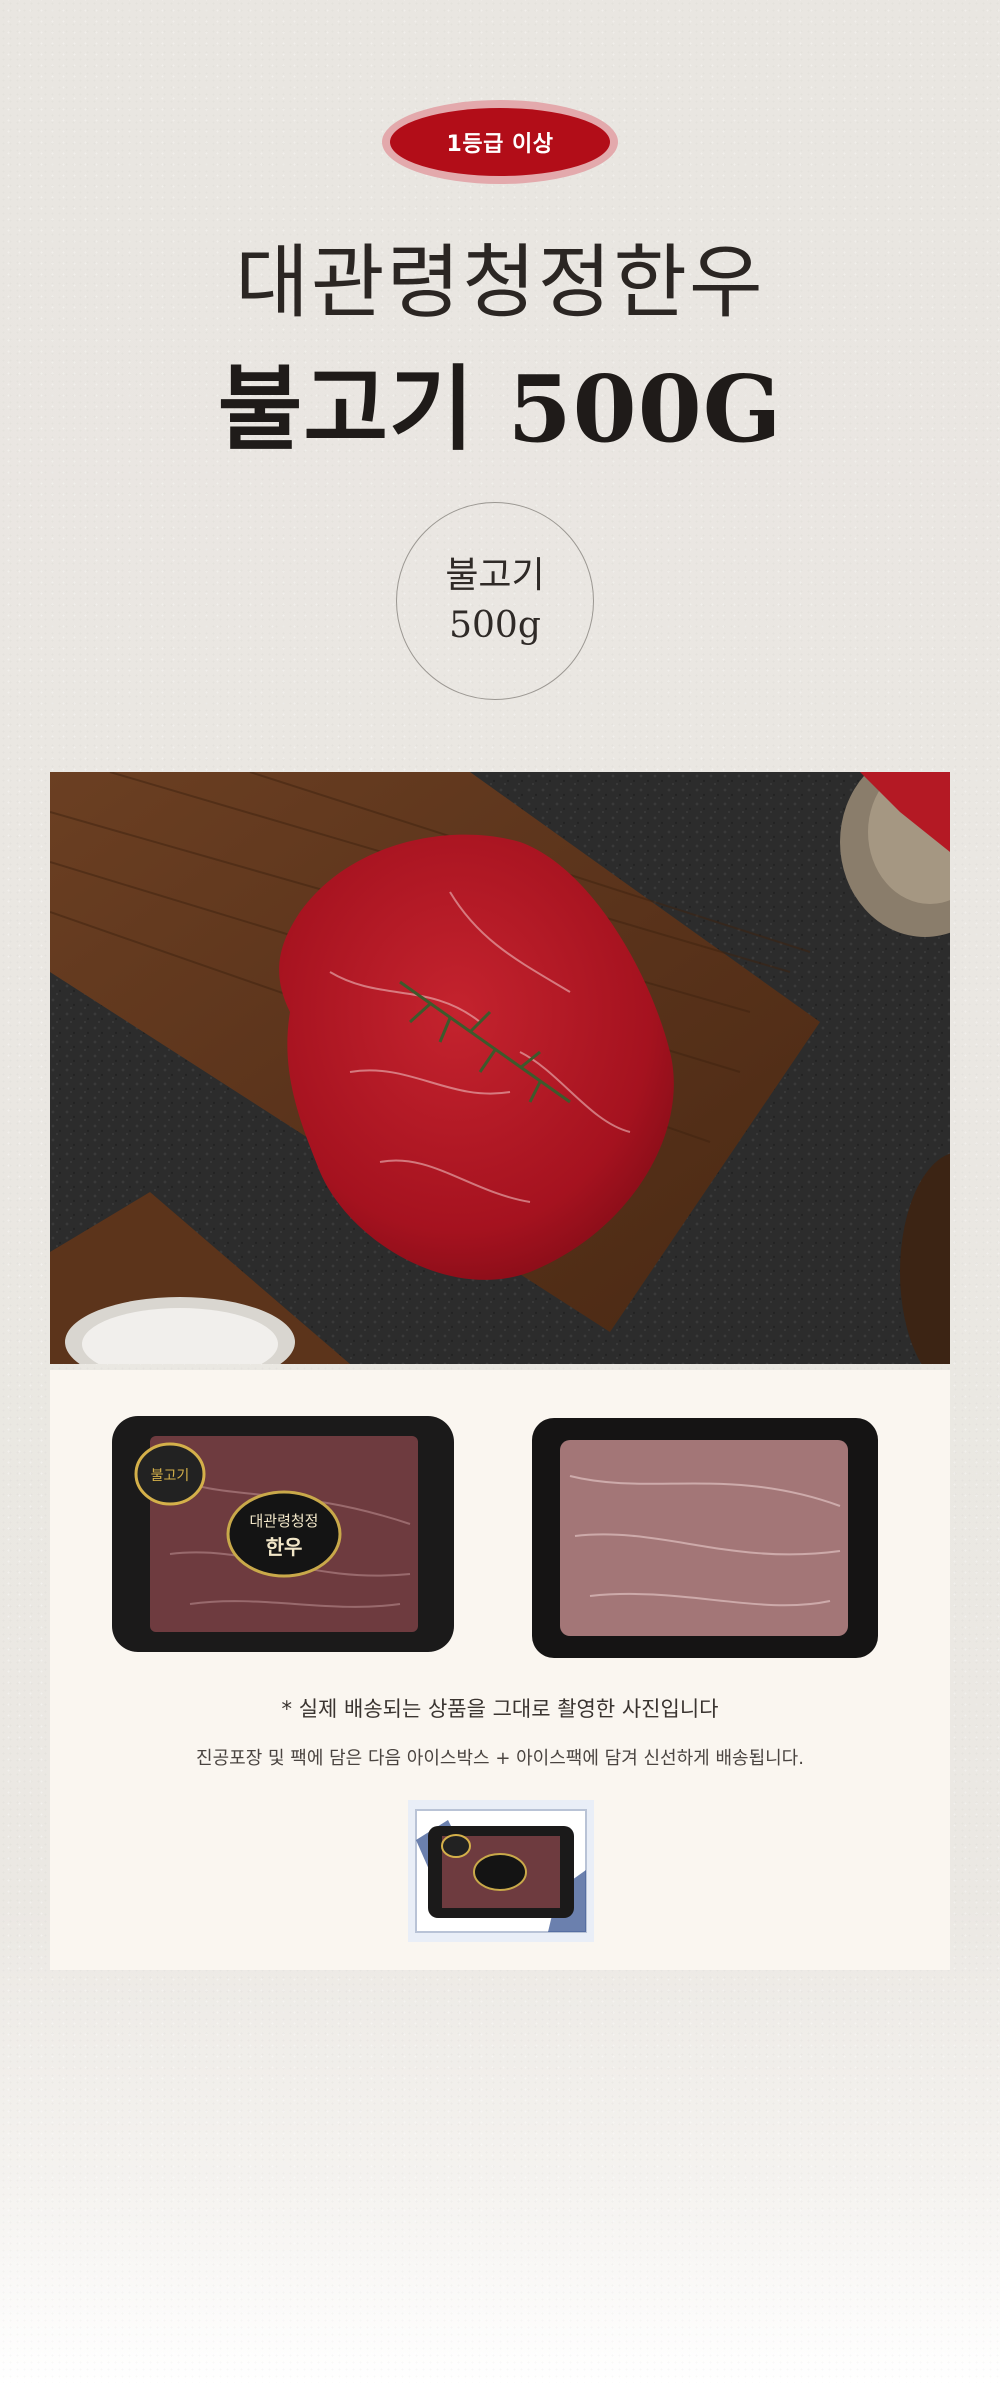  Describe the element at coordinates (283, 1534) in the screenshot. I see `packaged-tray-with-sticker: 불고기 대관령청정 한우` at that location.